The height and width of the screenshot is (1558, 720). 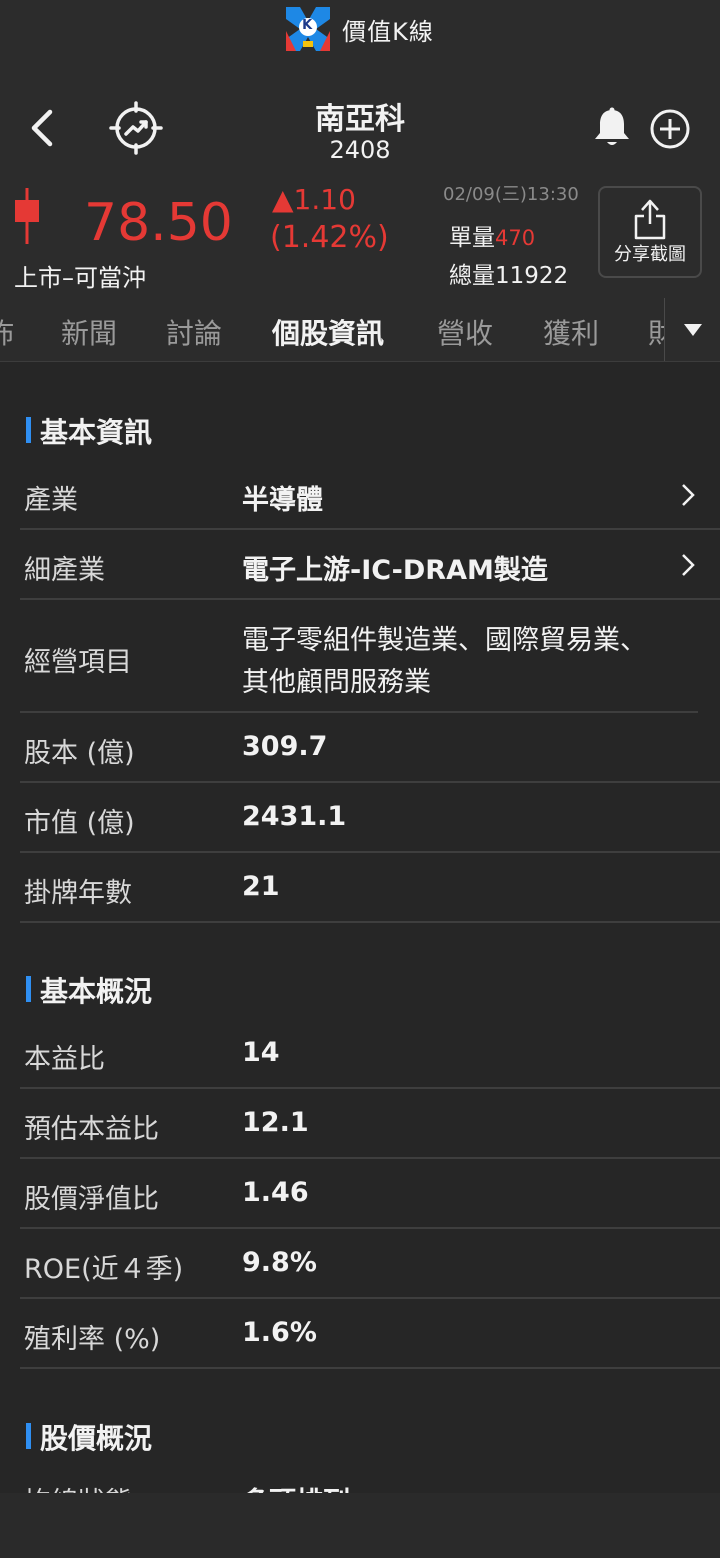 What do you see at coordinates (370, 1124) in the screenshot?
I see `row-forward-pe: 預估本益比 12.1` at bounding box center [370, 1124].